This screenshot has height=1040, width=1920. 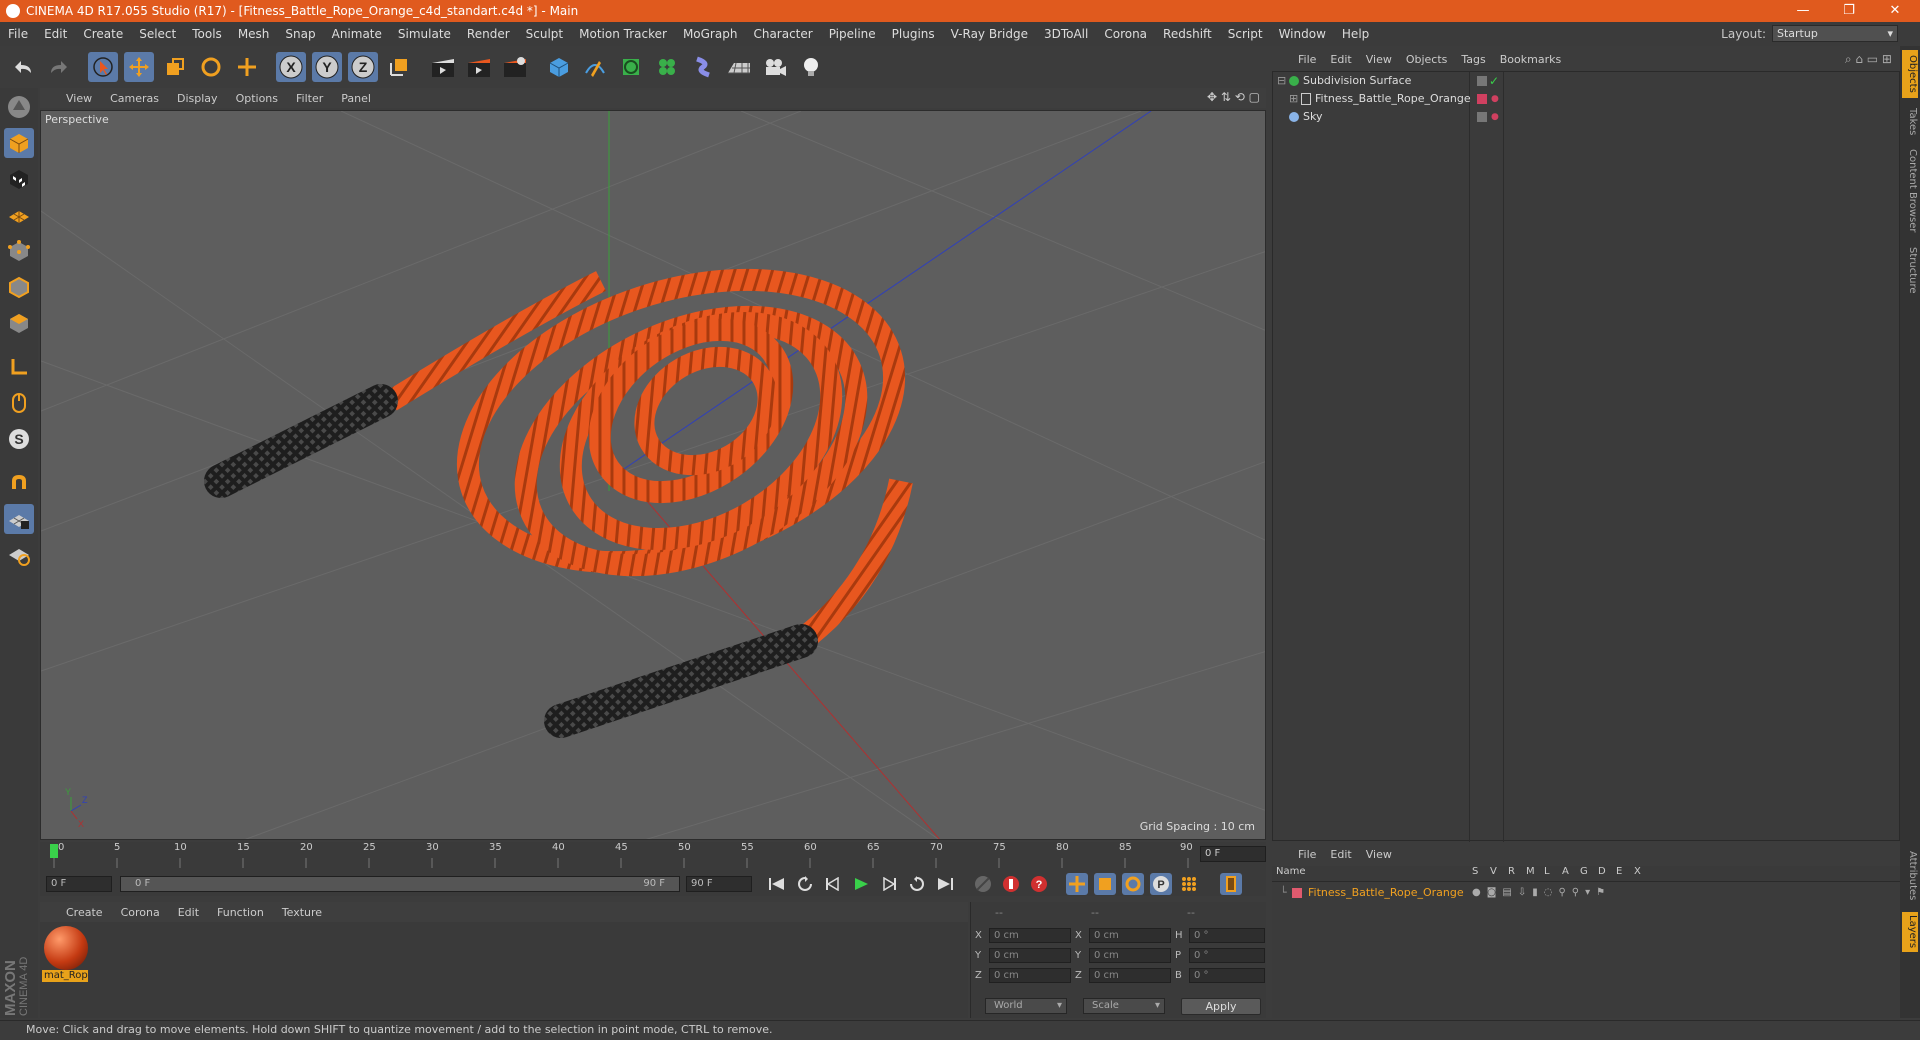 What do you see at coordinates (1340, 59) in the screenshot?
I see `objects-menu-edit: Edit` at bounding box center [1340, 59].